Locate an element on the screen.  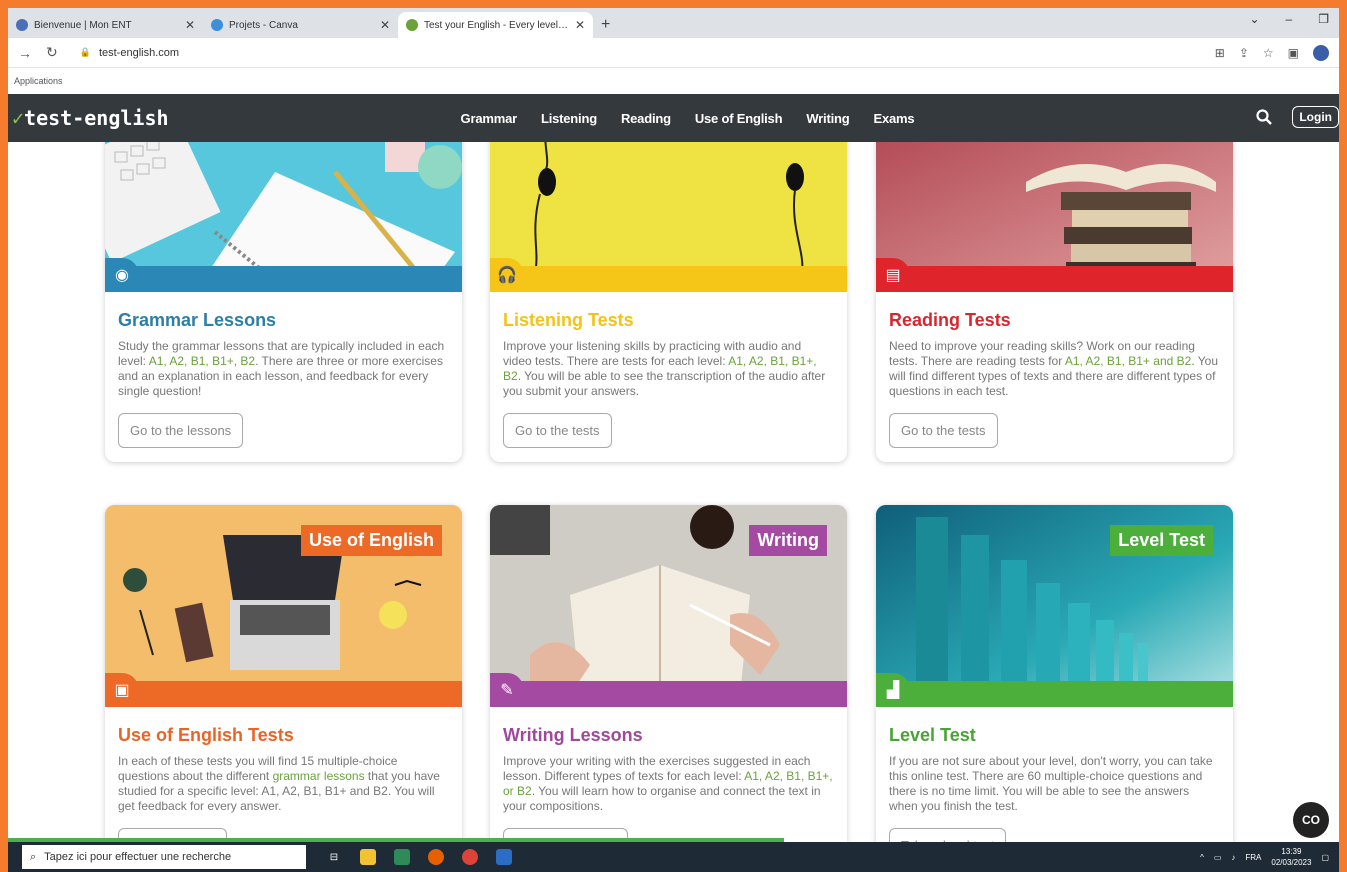
browser-tab-ent: Bienvenue | Mon ENT ✕ is located at coordinates (105, 25).